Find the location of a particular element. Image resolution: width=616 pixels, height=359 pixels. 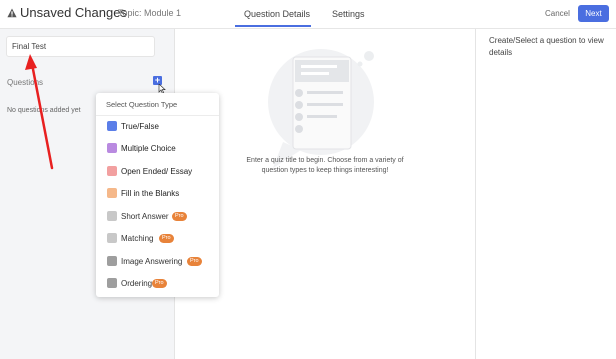

menu-item-label: Multiple Choice is located at coordinates (148, 148).